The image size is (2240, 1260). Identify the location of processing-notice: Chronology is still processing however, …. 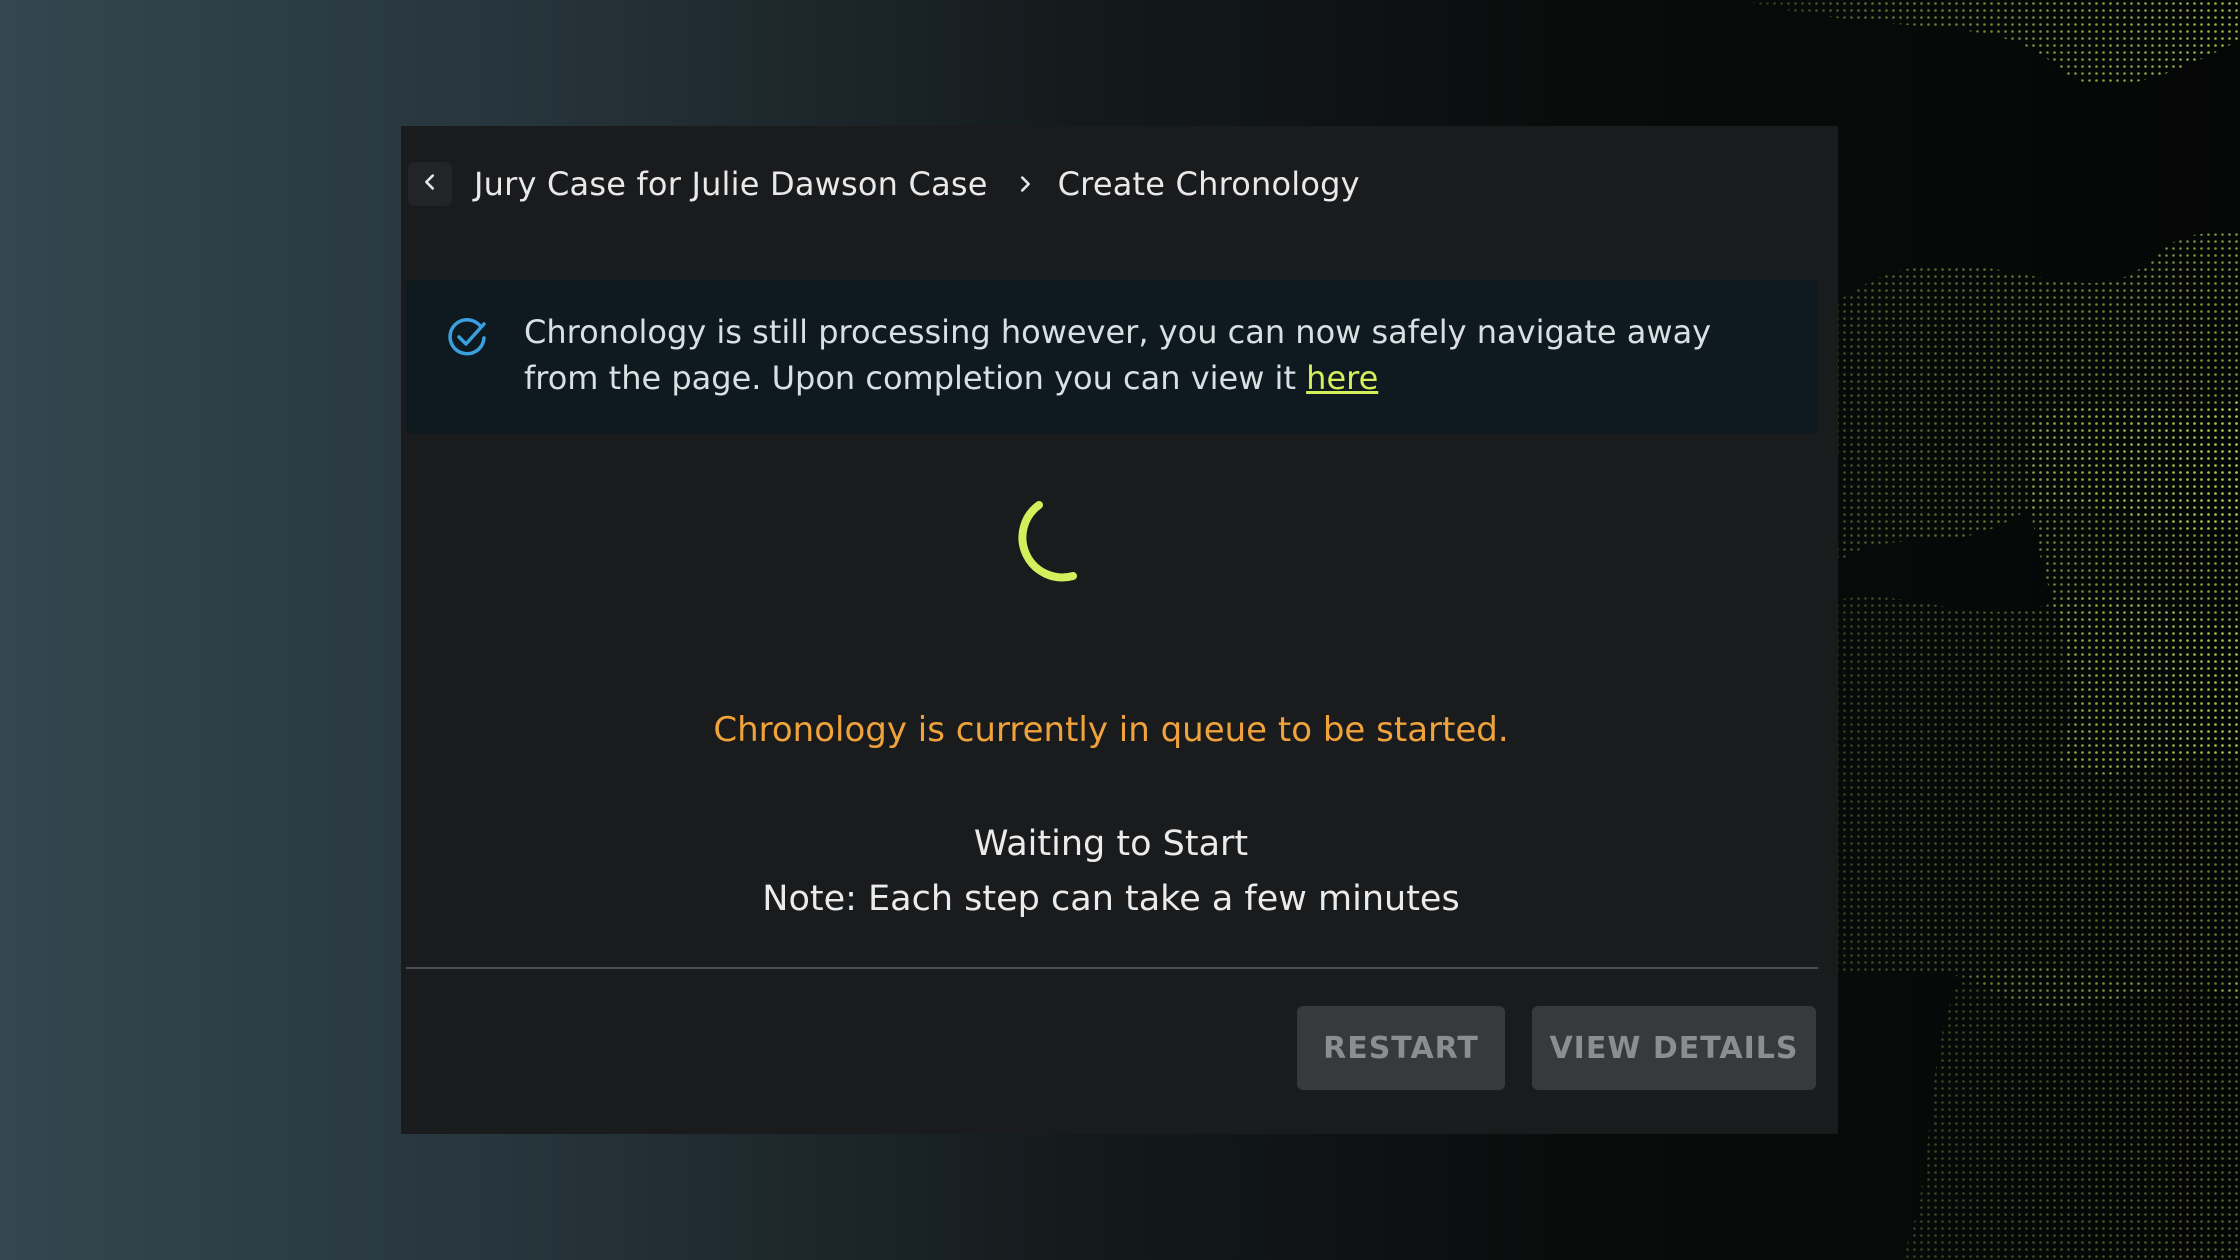
(1112, 357).